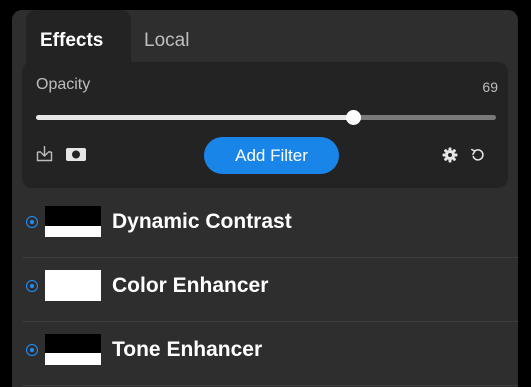  I want to click on opacity-slider-fill, so click(195, 117).